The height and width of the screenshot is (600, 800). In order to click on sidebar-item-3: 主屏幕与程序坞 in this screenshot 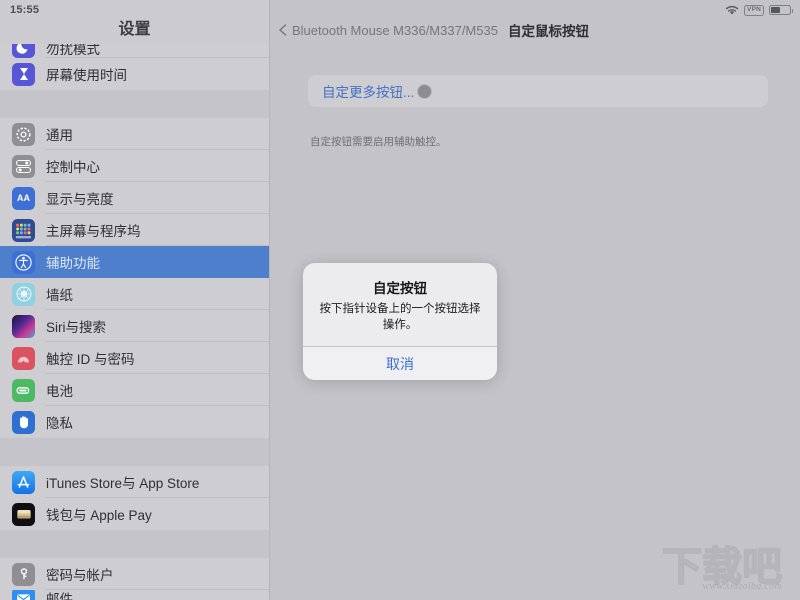, I will do `click(134, 230)`.